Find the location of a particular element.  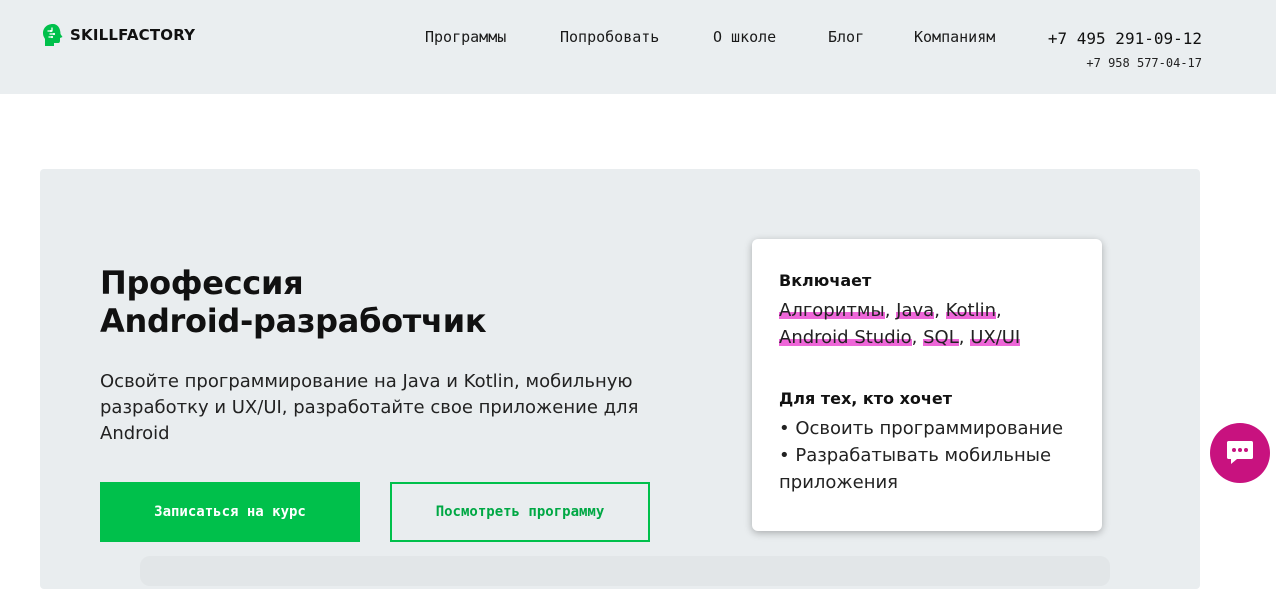

phone-main: +7 495 291-09-12 is located at coordinates (1125, 38).